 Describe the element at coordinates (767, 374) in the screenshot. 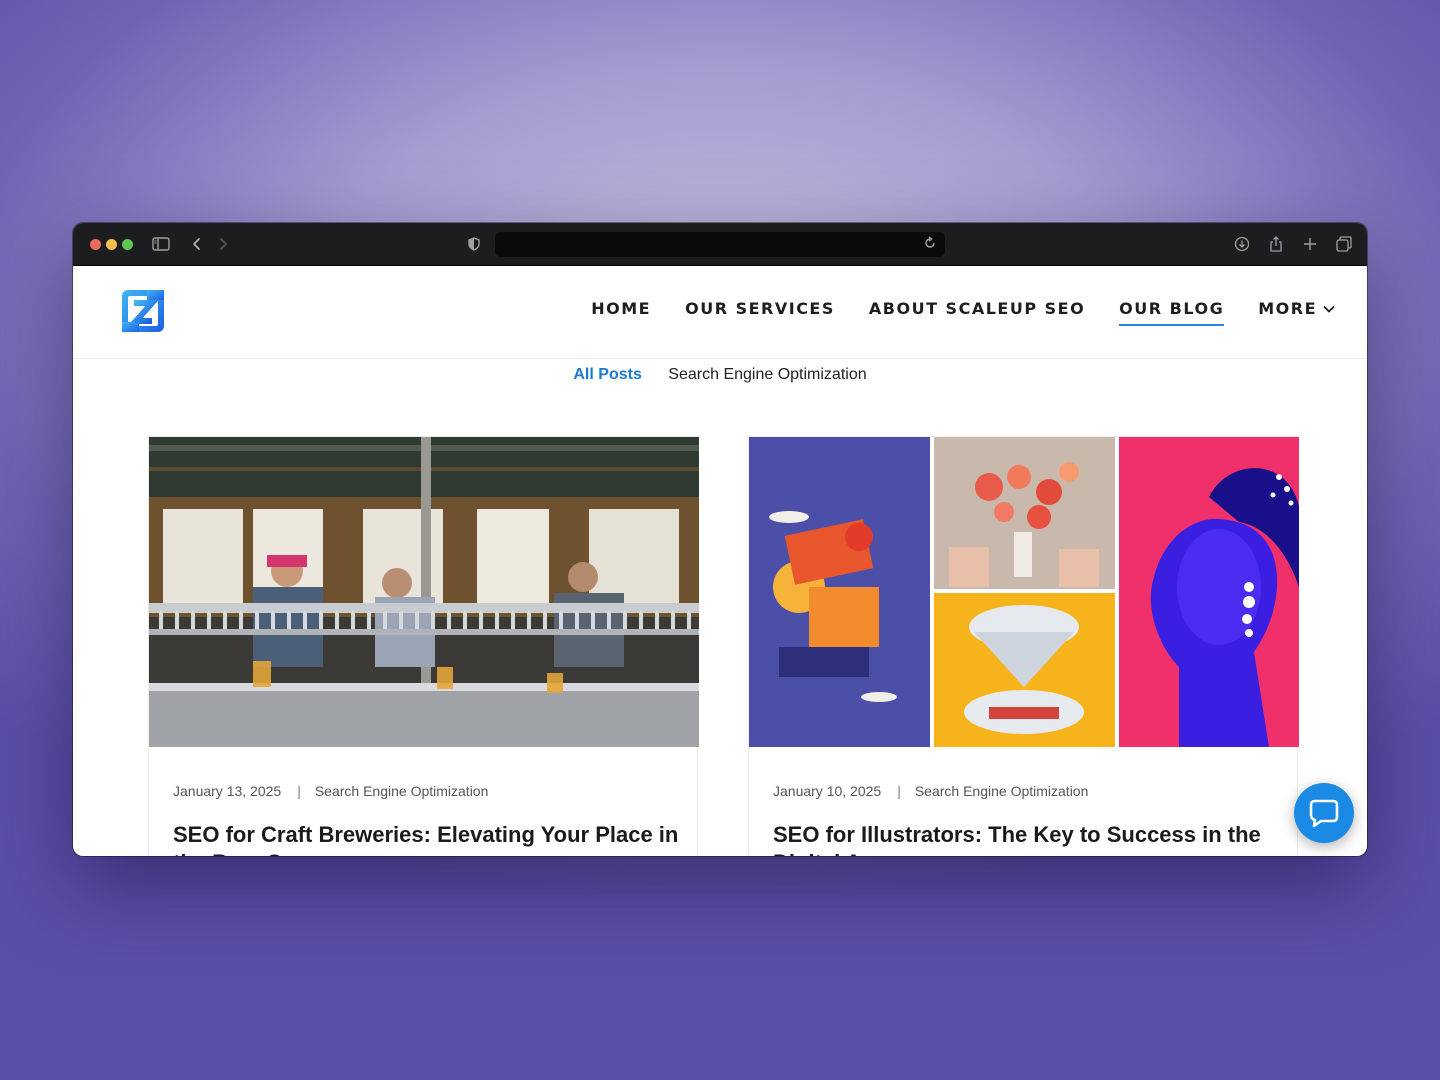

I see `filter-search-engine-optimization: Search Engine Optimization` at that location.